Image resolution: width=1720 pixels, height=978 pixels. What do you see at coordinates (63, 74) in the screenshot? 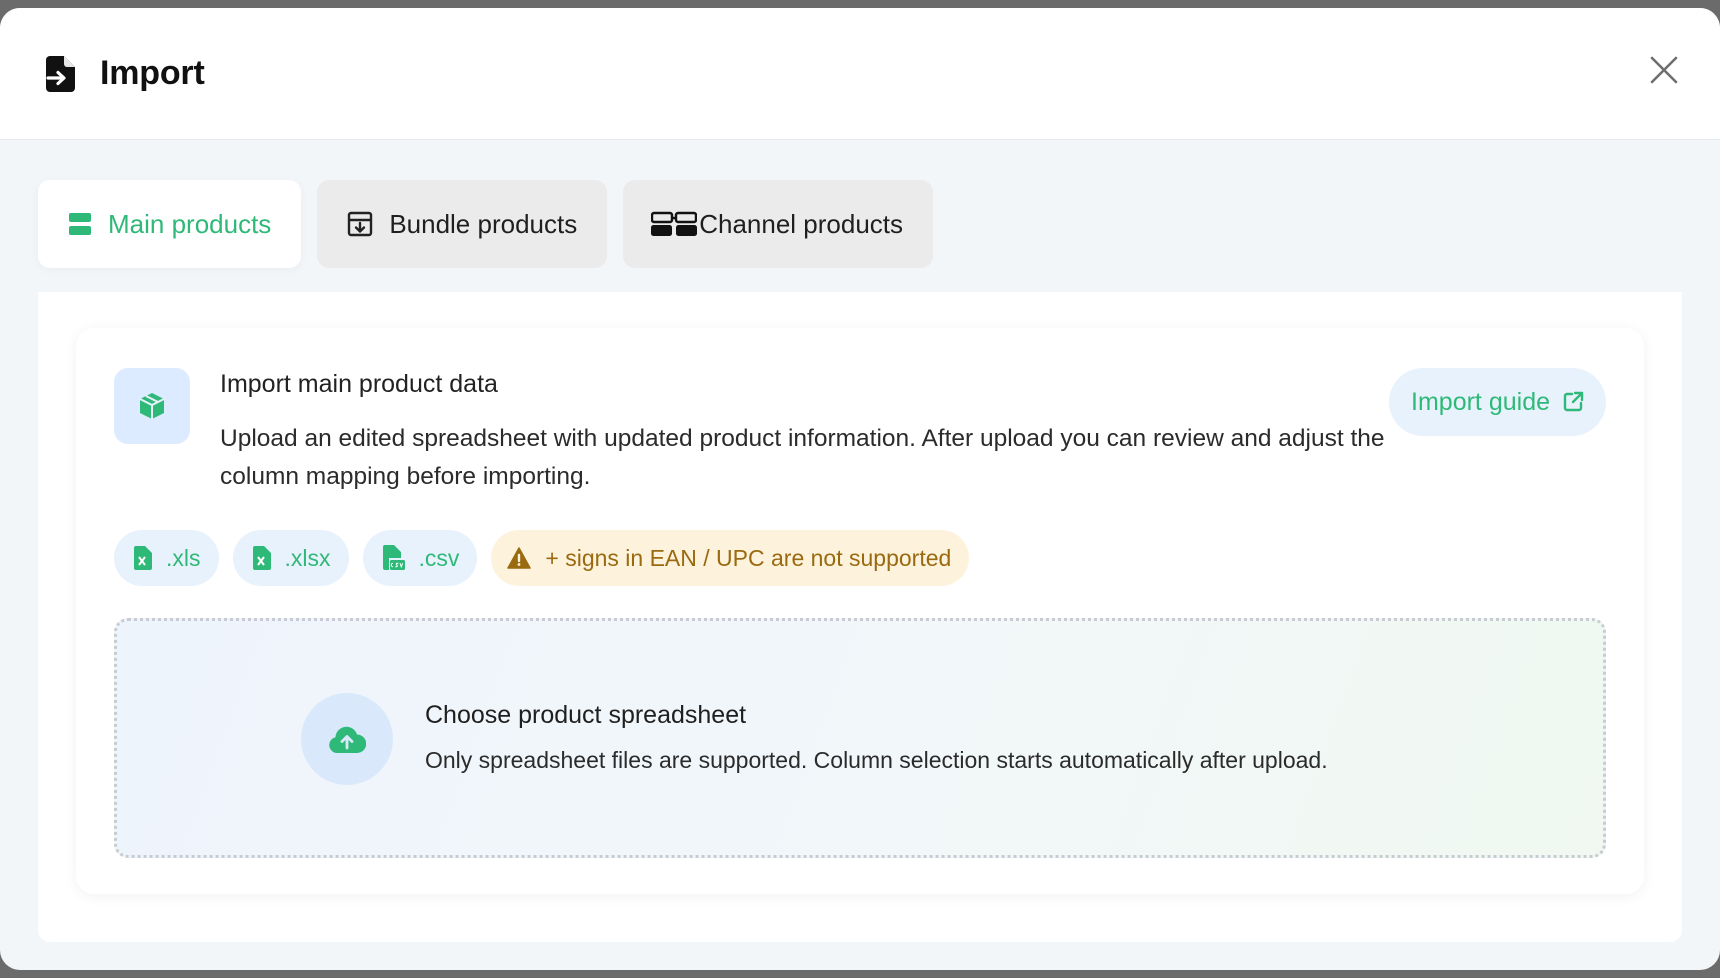
I see `file-import-icon` at bounding box center [63, 74].